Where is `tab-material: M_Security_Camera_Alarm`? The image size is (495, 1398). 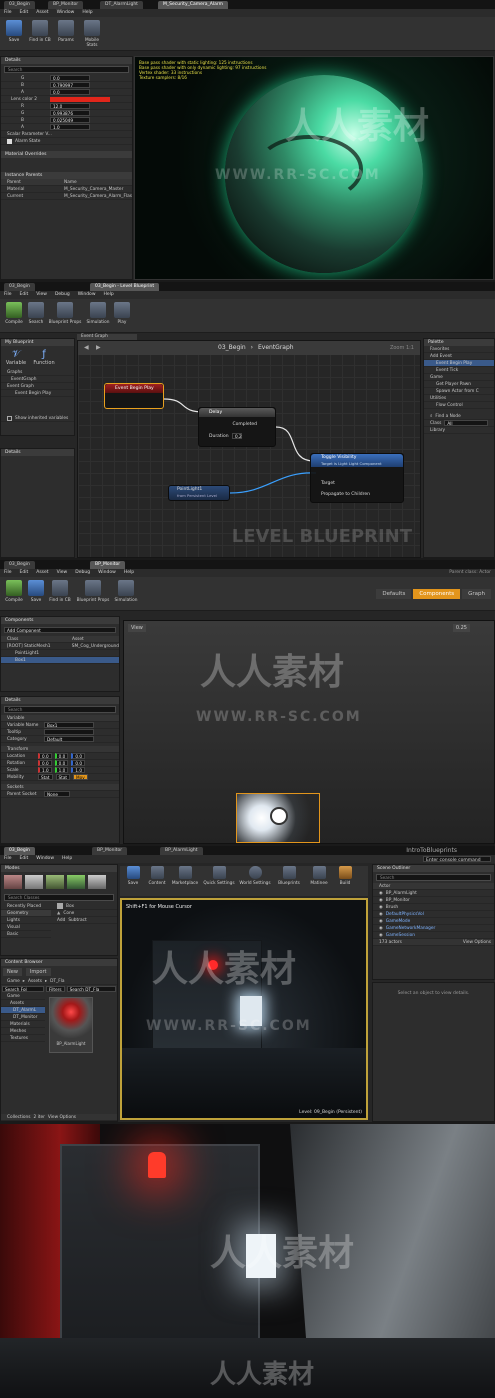
tab-material: M_Security_Camera_Alarm is located at coordinates (193, 5).